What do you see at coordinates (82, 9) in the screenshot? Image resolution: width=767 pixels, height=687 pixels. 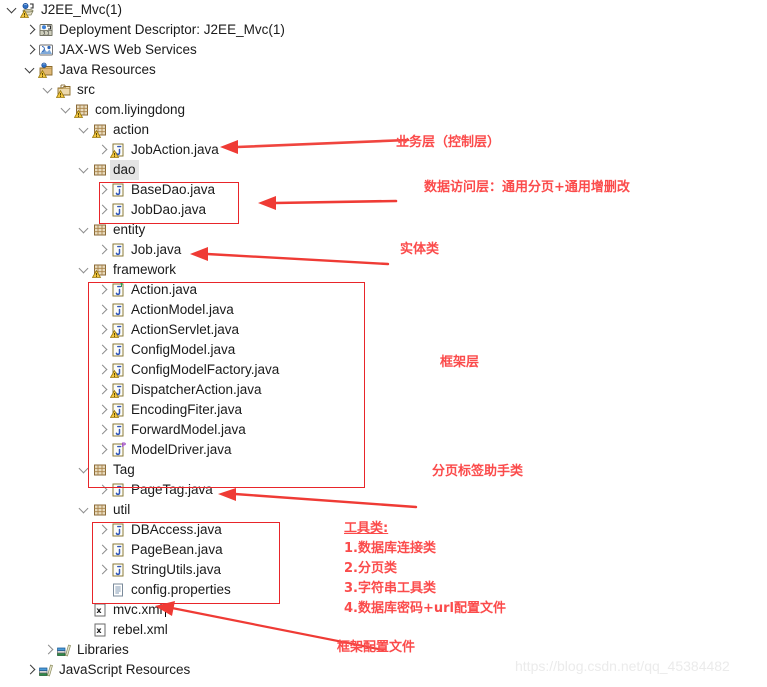 I see `tree-row-label: J2EE_Mvc(1)` at bounding box center [82, 9].